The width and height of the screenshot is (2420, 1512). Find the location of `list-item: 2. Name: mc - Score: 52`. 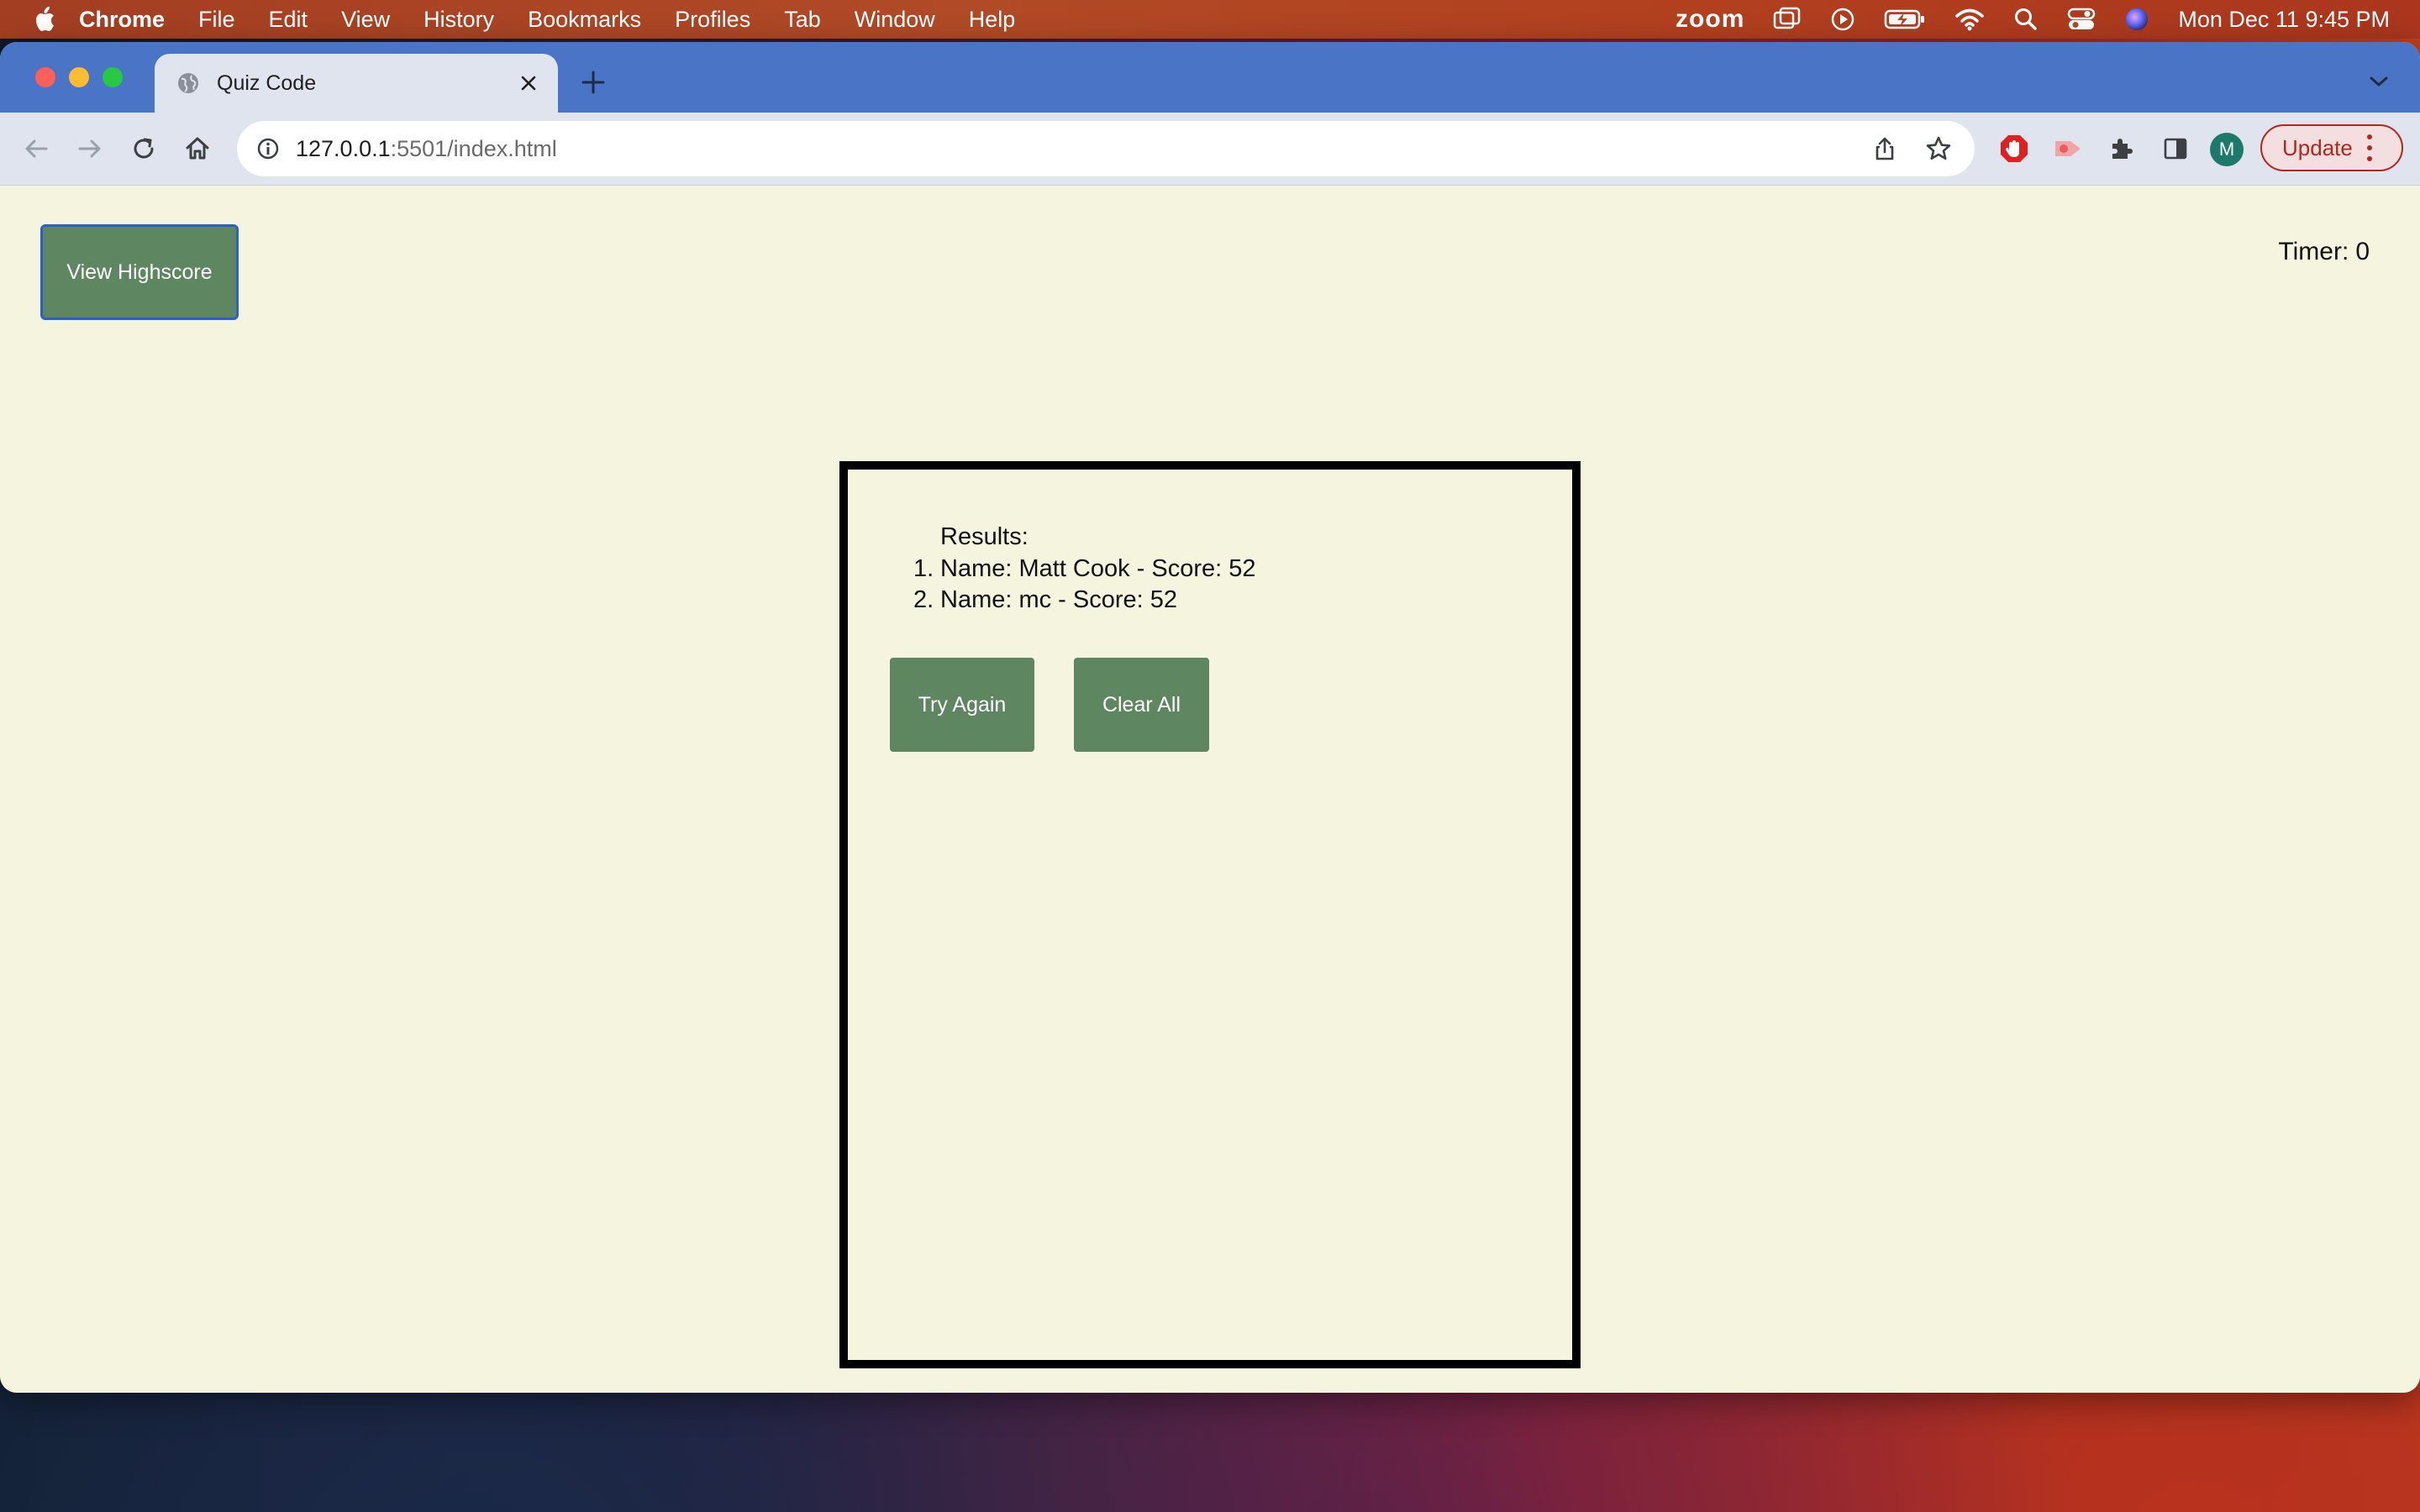

list-item: 2. Name: mc - Score: 52 is located at coordinates (1084, 600).